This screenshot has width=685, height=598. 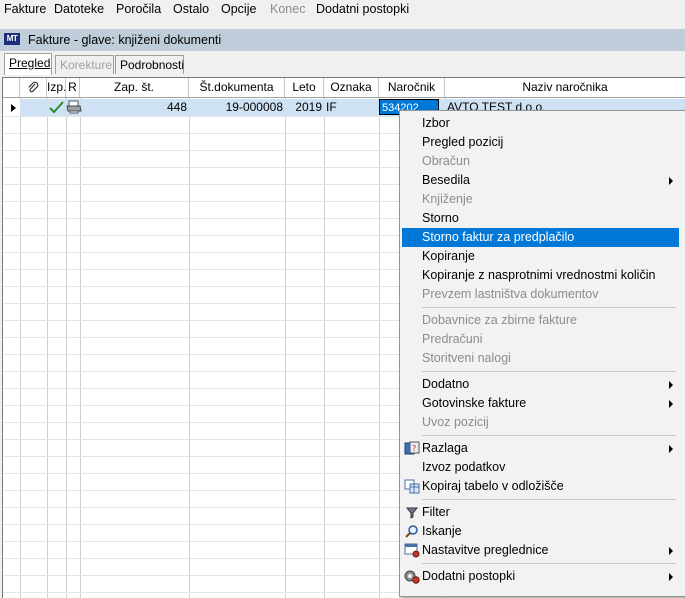 I want to click on menu-item-predracuni: Predračuni, so click(x=540, y=339).